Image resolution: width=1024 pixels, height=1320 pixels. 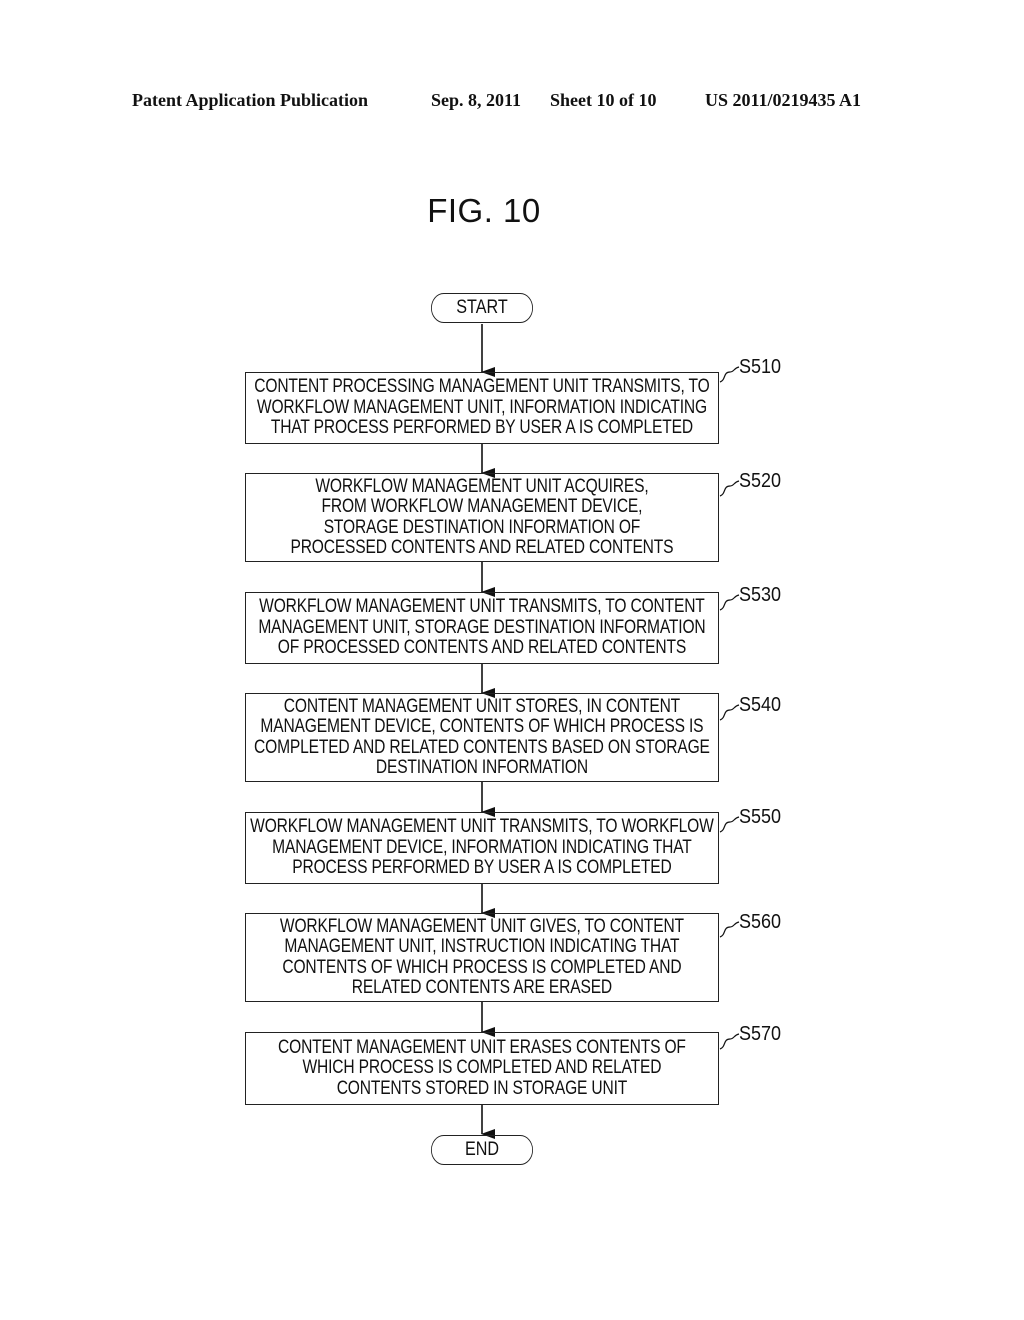 What do you see at coordinates (760, 705) in the screenshot?
I see `step-label-s540: S540` at bounding box center [760, 705].